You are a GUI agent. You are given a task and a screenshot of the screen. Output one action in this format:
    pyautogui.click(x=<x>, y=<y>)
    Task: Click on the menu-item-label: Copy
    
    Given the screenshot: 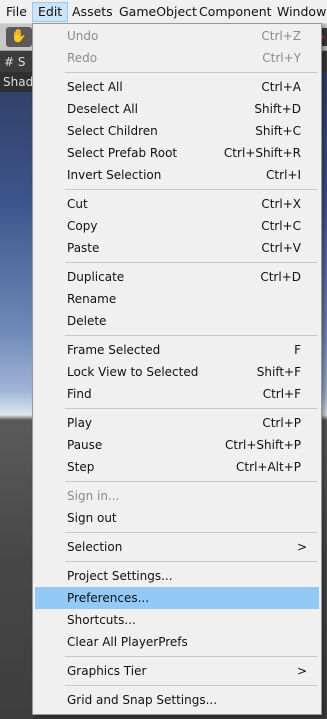 What is the action you would take?
    pyautogui.click(x=82, y=226)
    